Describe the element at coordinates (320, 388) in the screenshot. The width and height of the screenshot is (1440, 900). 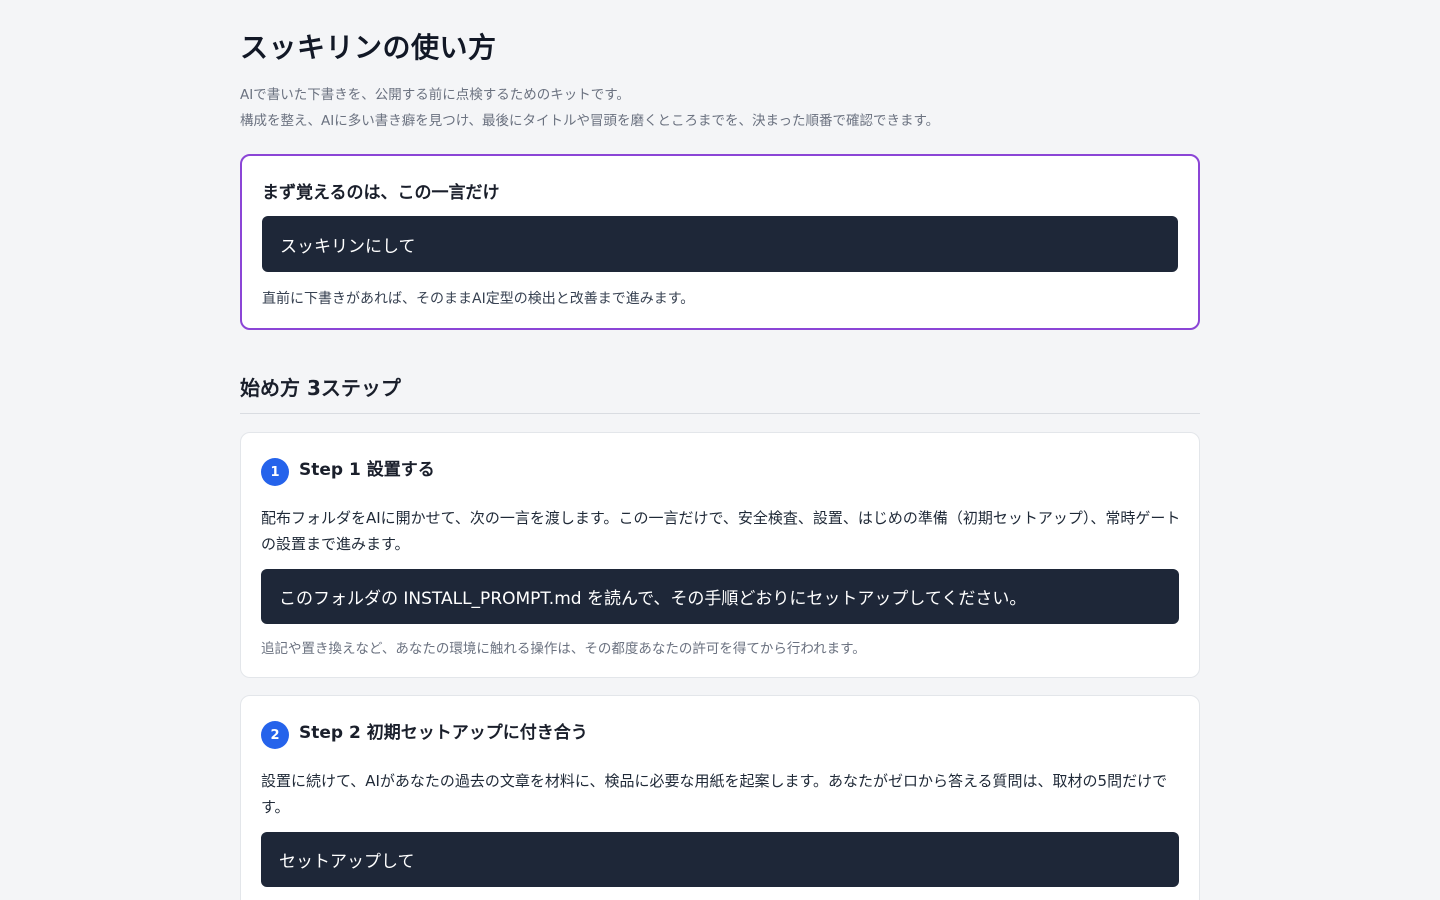
I see `steps-section-title: 始め方 3ステップ` at that location.